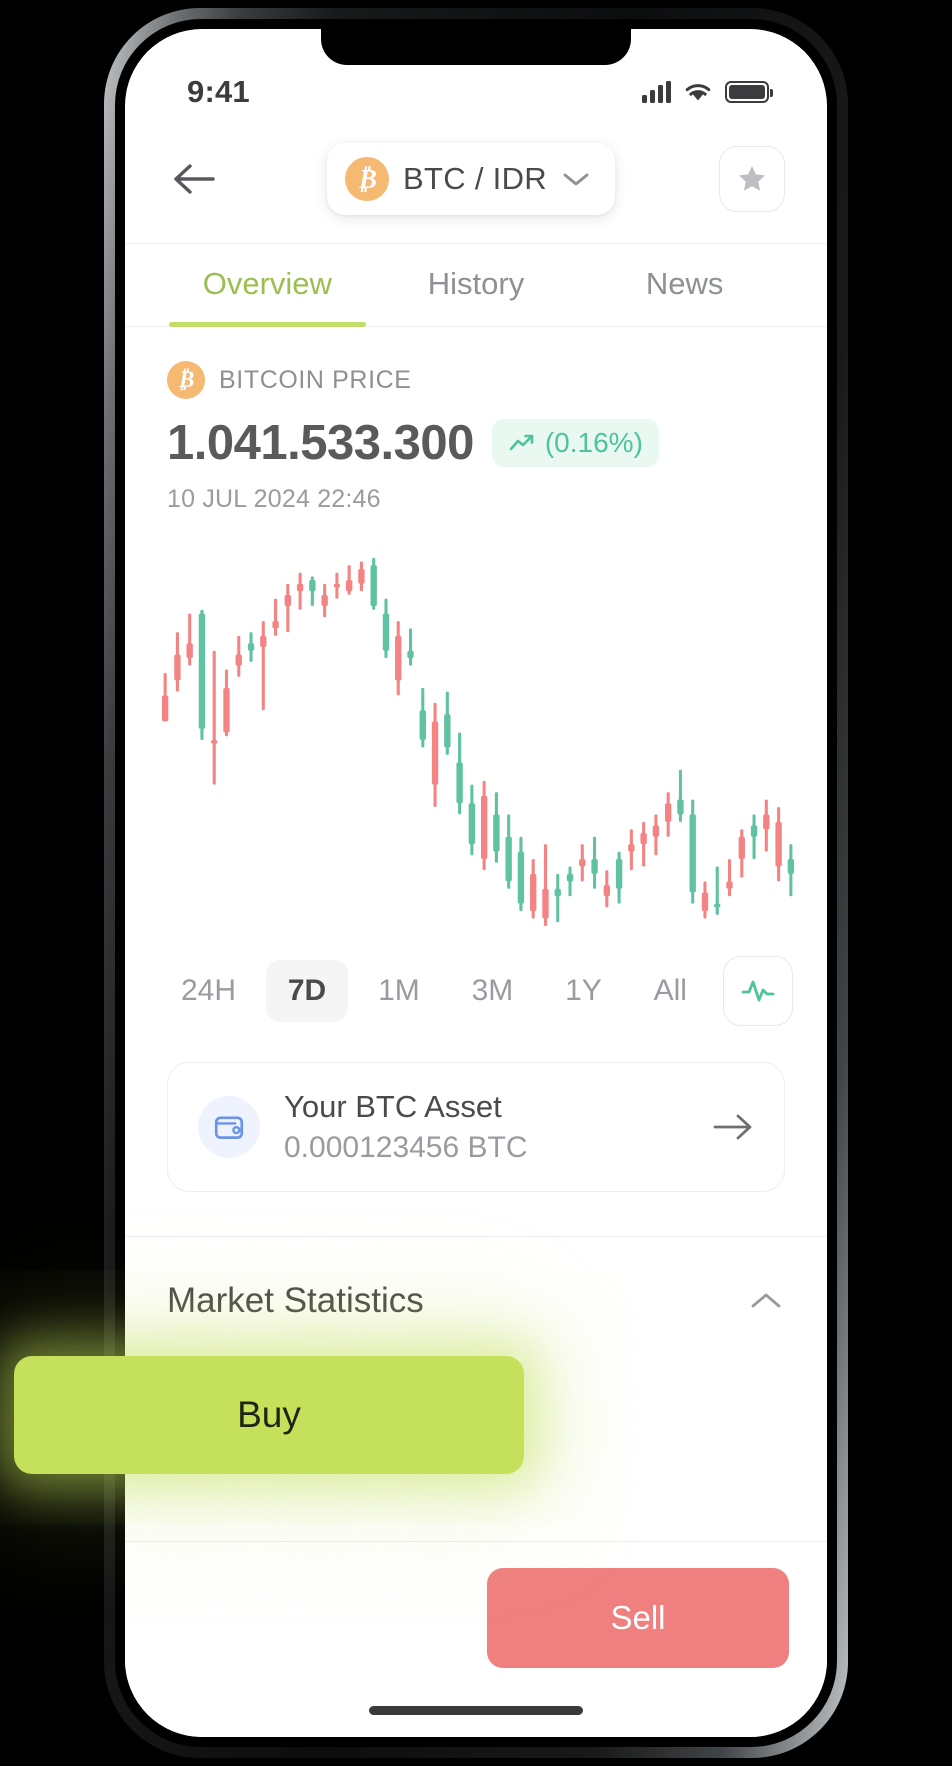  I want to click on timeframe-options: 24H 7D 1M 3M 1Y All, so click(439, 991).